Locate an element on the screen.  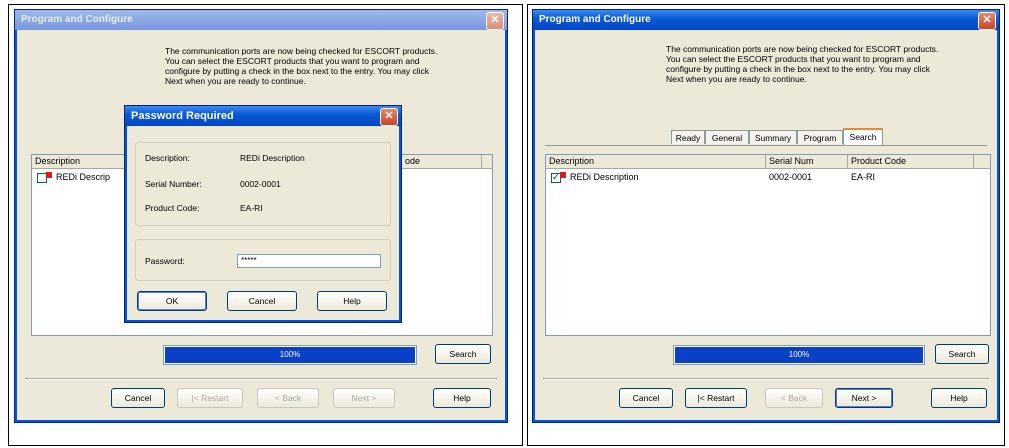
serial-number-label: Serial Number: is located at coordinates (173, 184).